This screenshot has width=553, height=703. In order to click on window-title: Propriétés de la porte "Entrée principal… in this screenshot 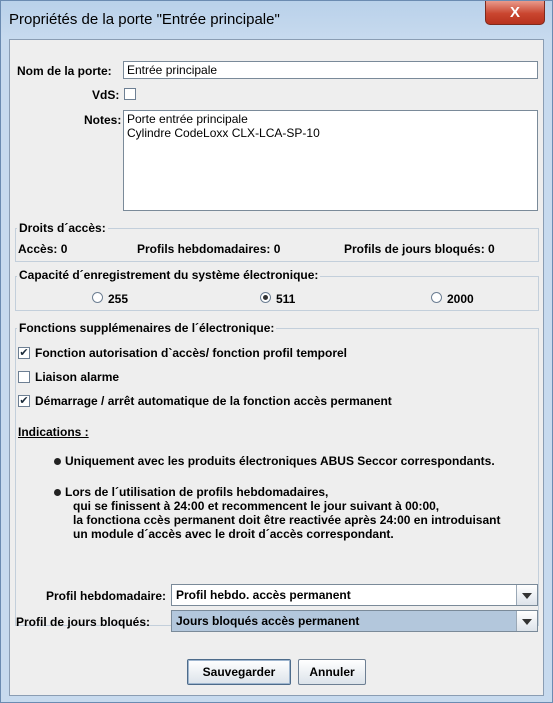, I will do `click(144, 19)`.